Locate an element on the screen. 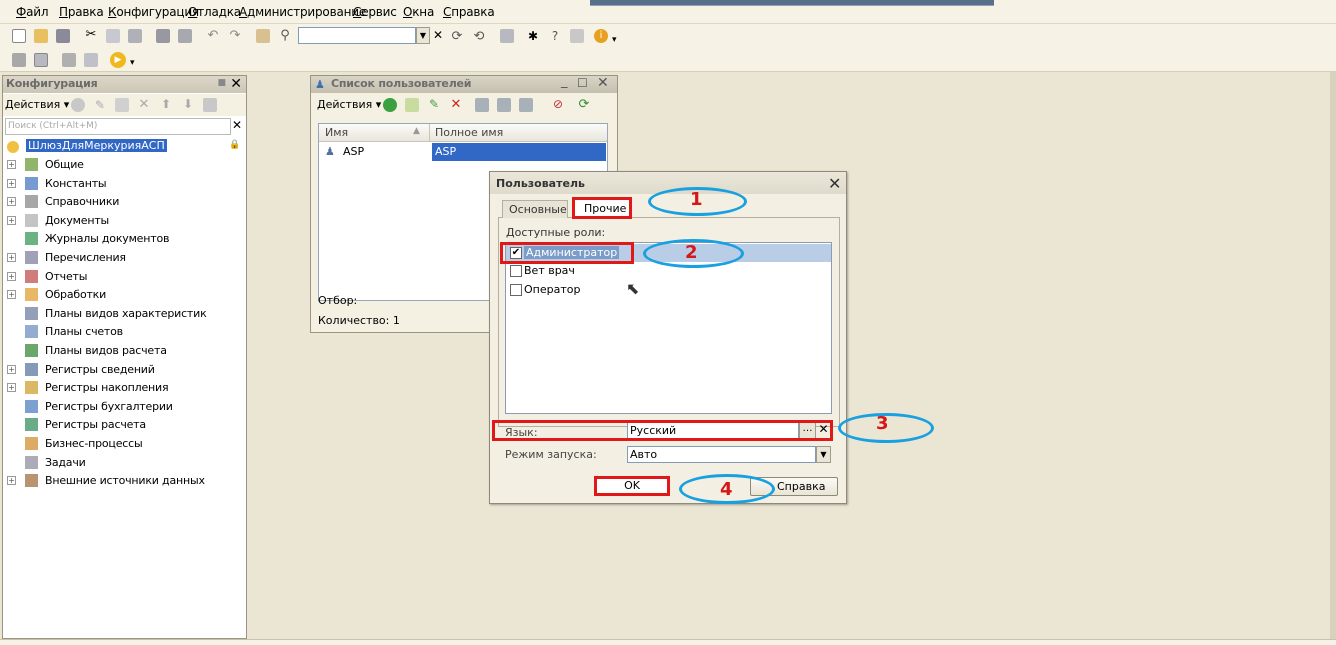  notes-icon is located at coordinates (577, 36).